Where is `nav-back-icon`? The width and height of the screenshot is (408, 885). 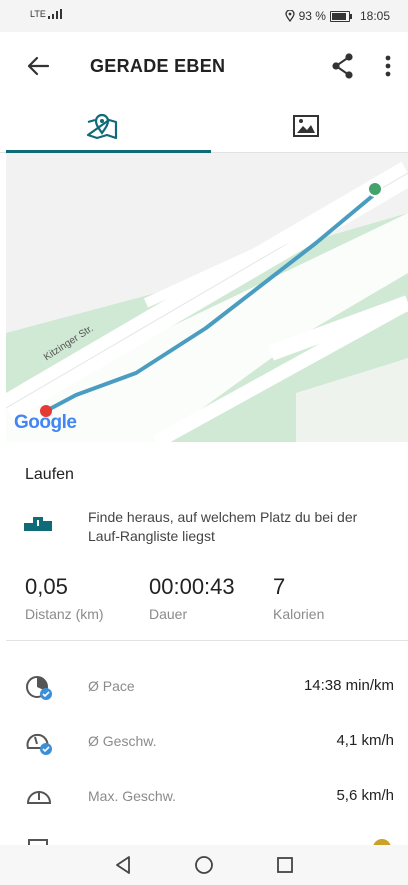 nav-back-icon is located at coordinates (123, 865).